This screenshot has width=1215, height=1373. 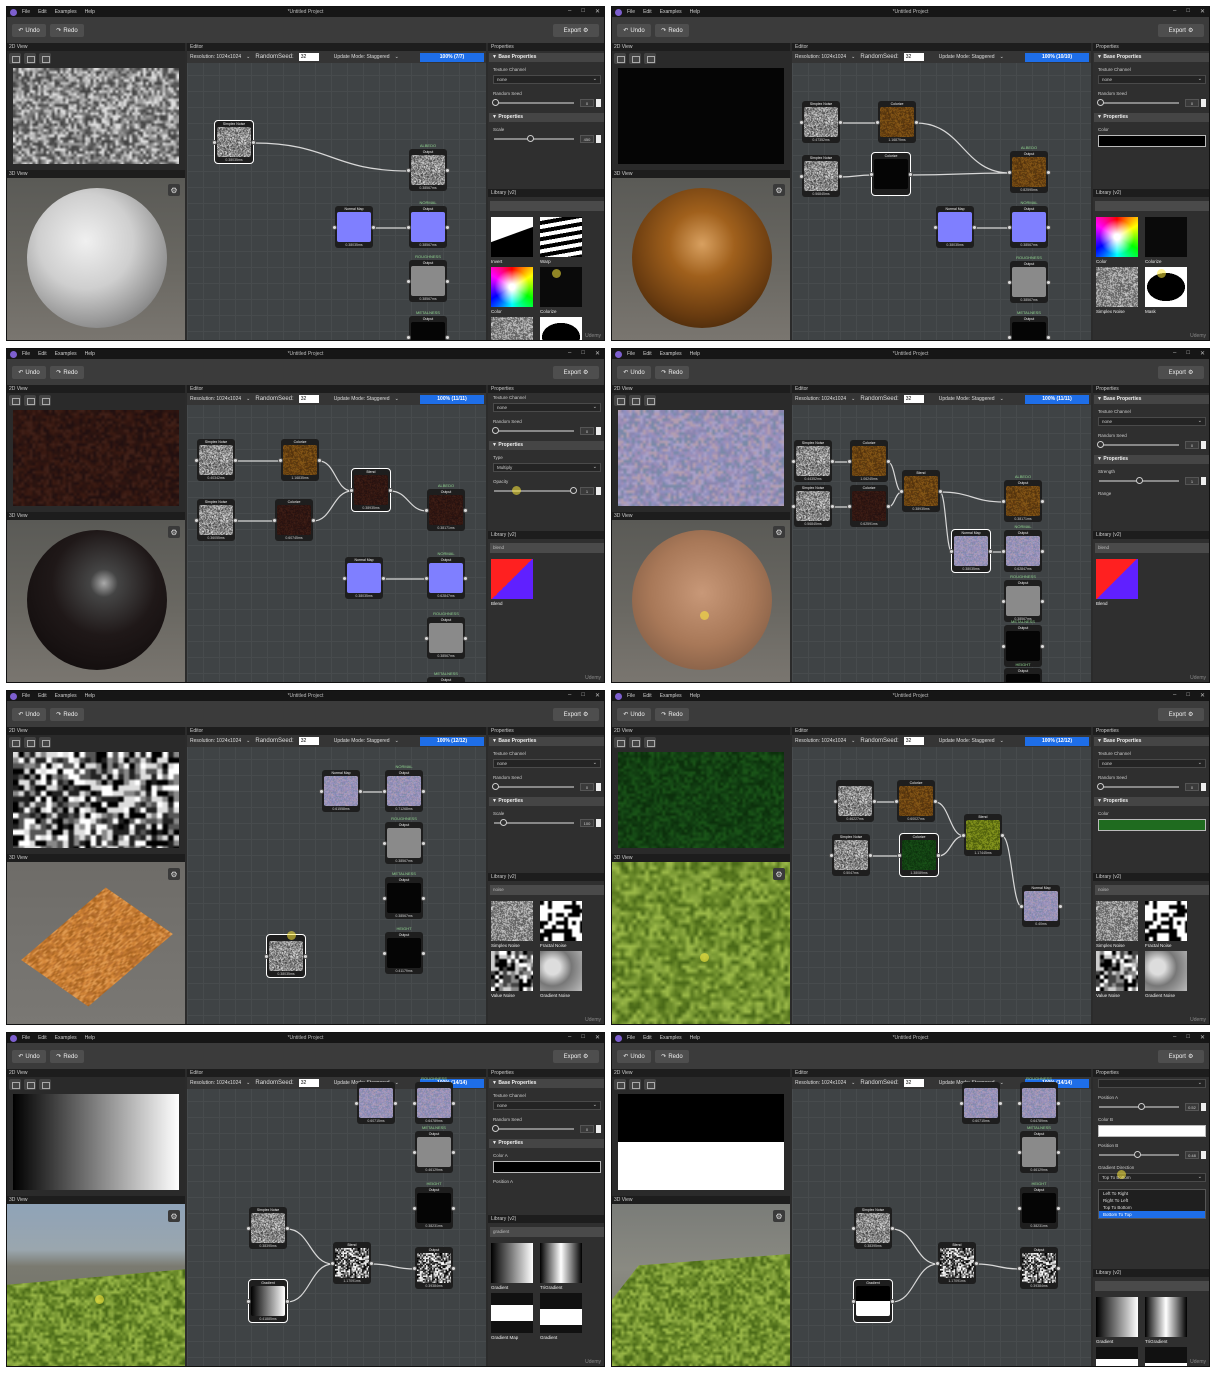 I want to click on maximize-button: □, so click(x=583, y=11).